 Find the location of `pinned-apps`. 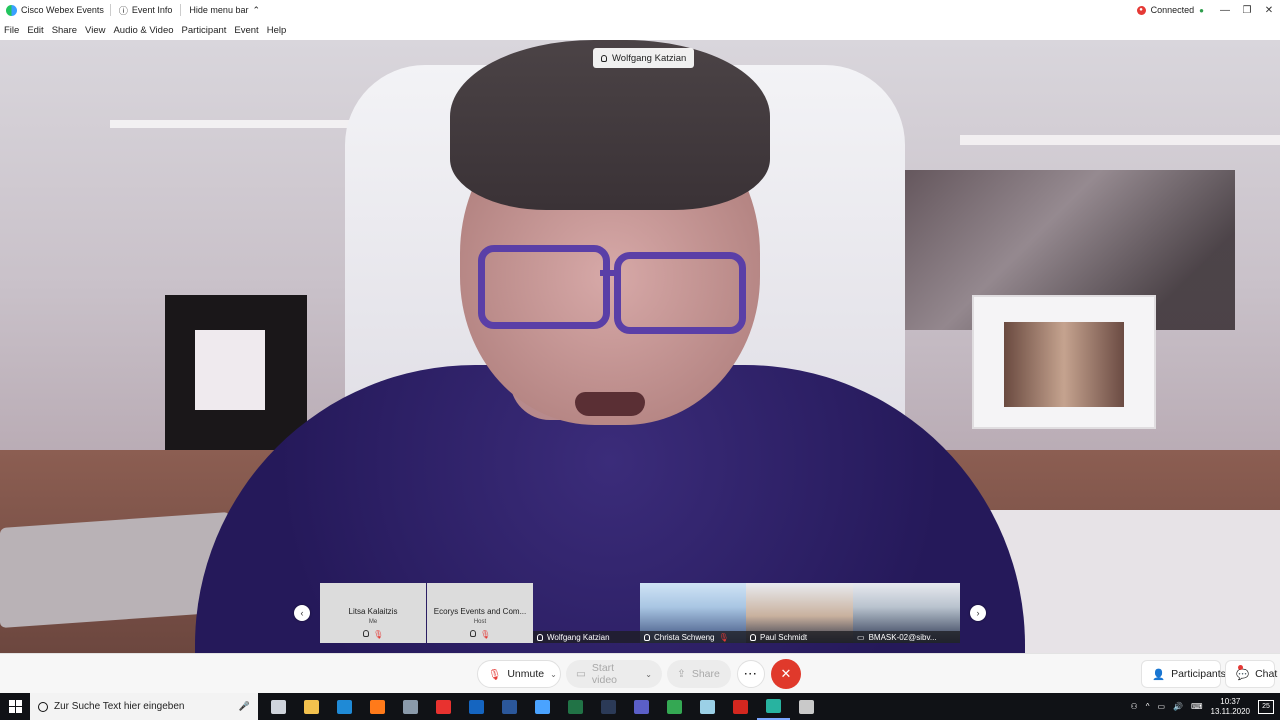

pinned-apps is located at coordinates (542, 706).